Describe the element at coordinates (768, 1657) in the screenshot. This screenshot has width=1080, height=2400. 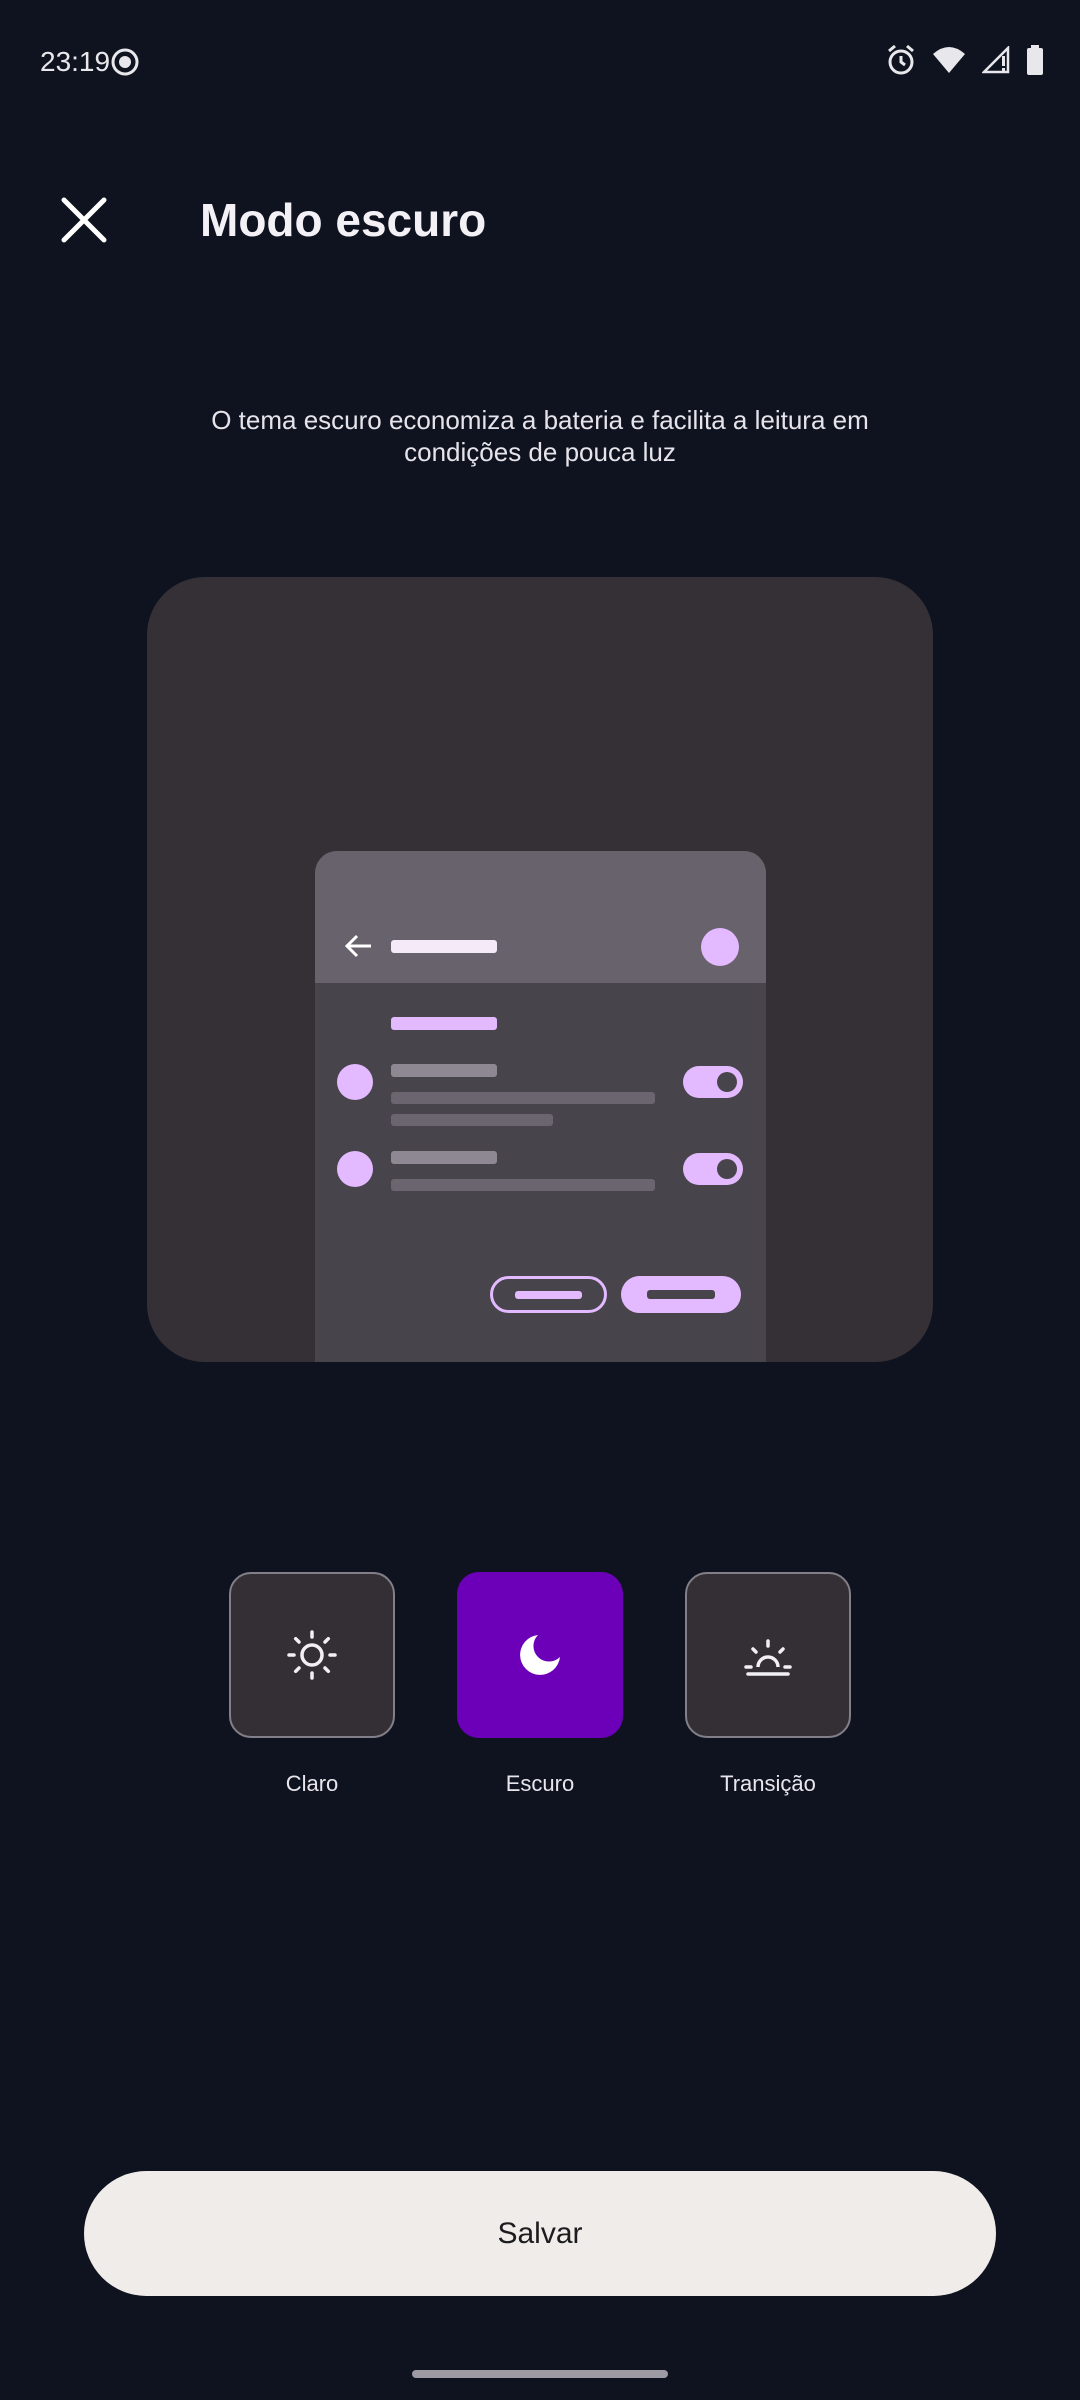
I see `sunrise-icon` at that location.